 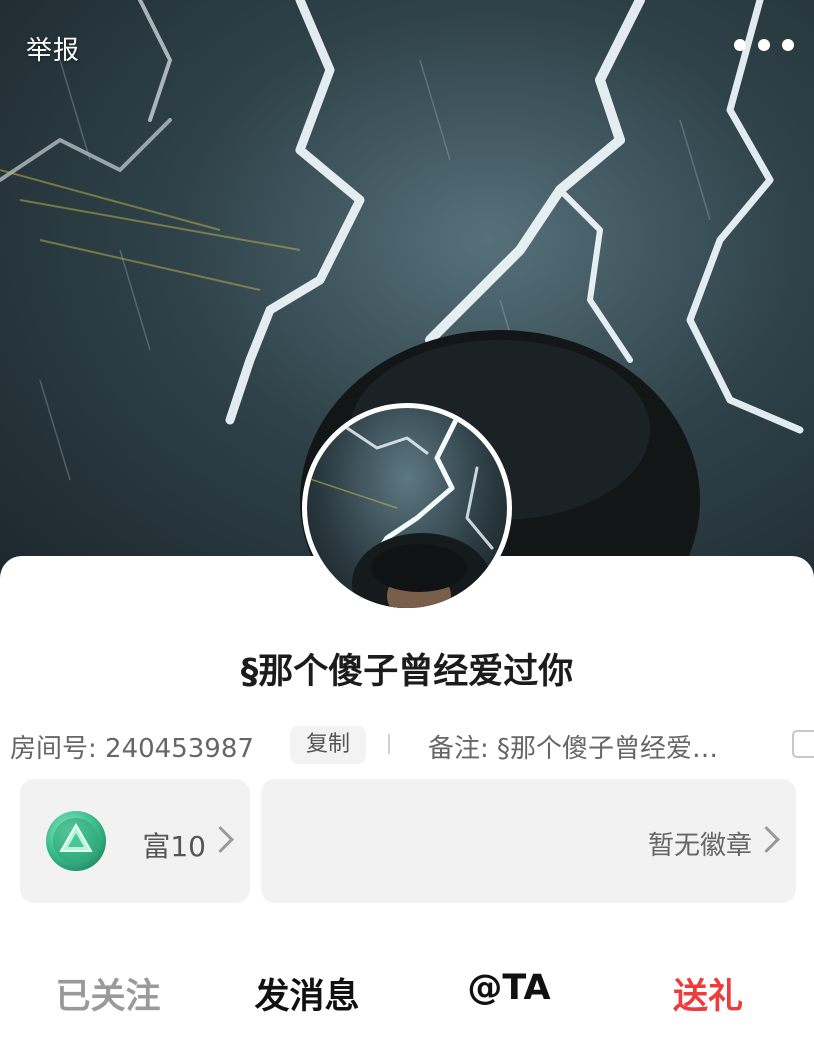 What do you see at coordinates (53, 48) in the screenshot?
I see `report-button: 举报` at bounding box center [53, 48].